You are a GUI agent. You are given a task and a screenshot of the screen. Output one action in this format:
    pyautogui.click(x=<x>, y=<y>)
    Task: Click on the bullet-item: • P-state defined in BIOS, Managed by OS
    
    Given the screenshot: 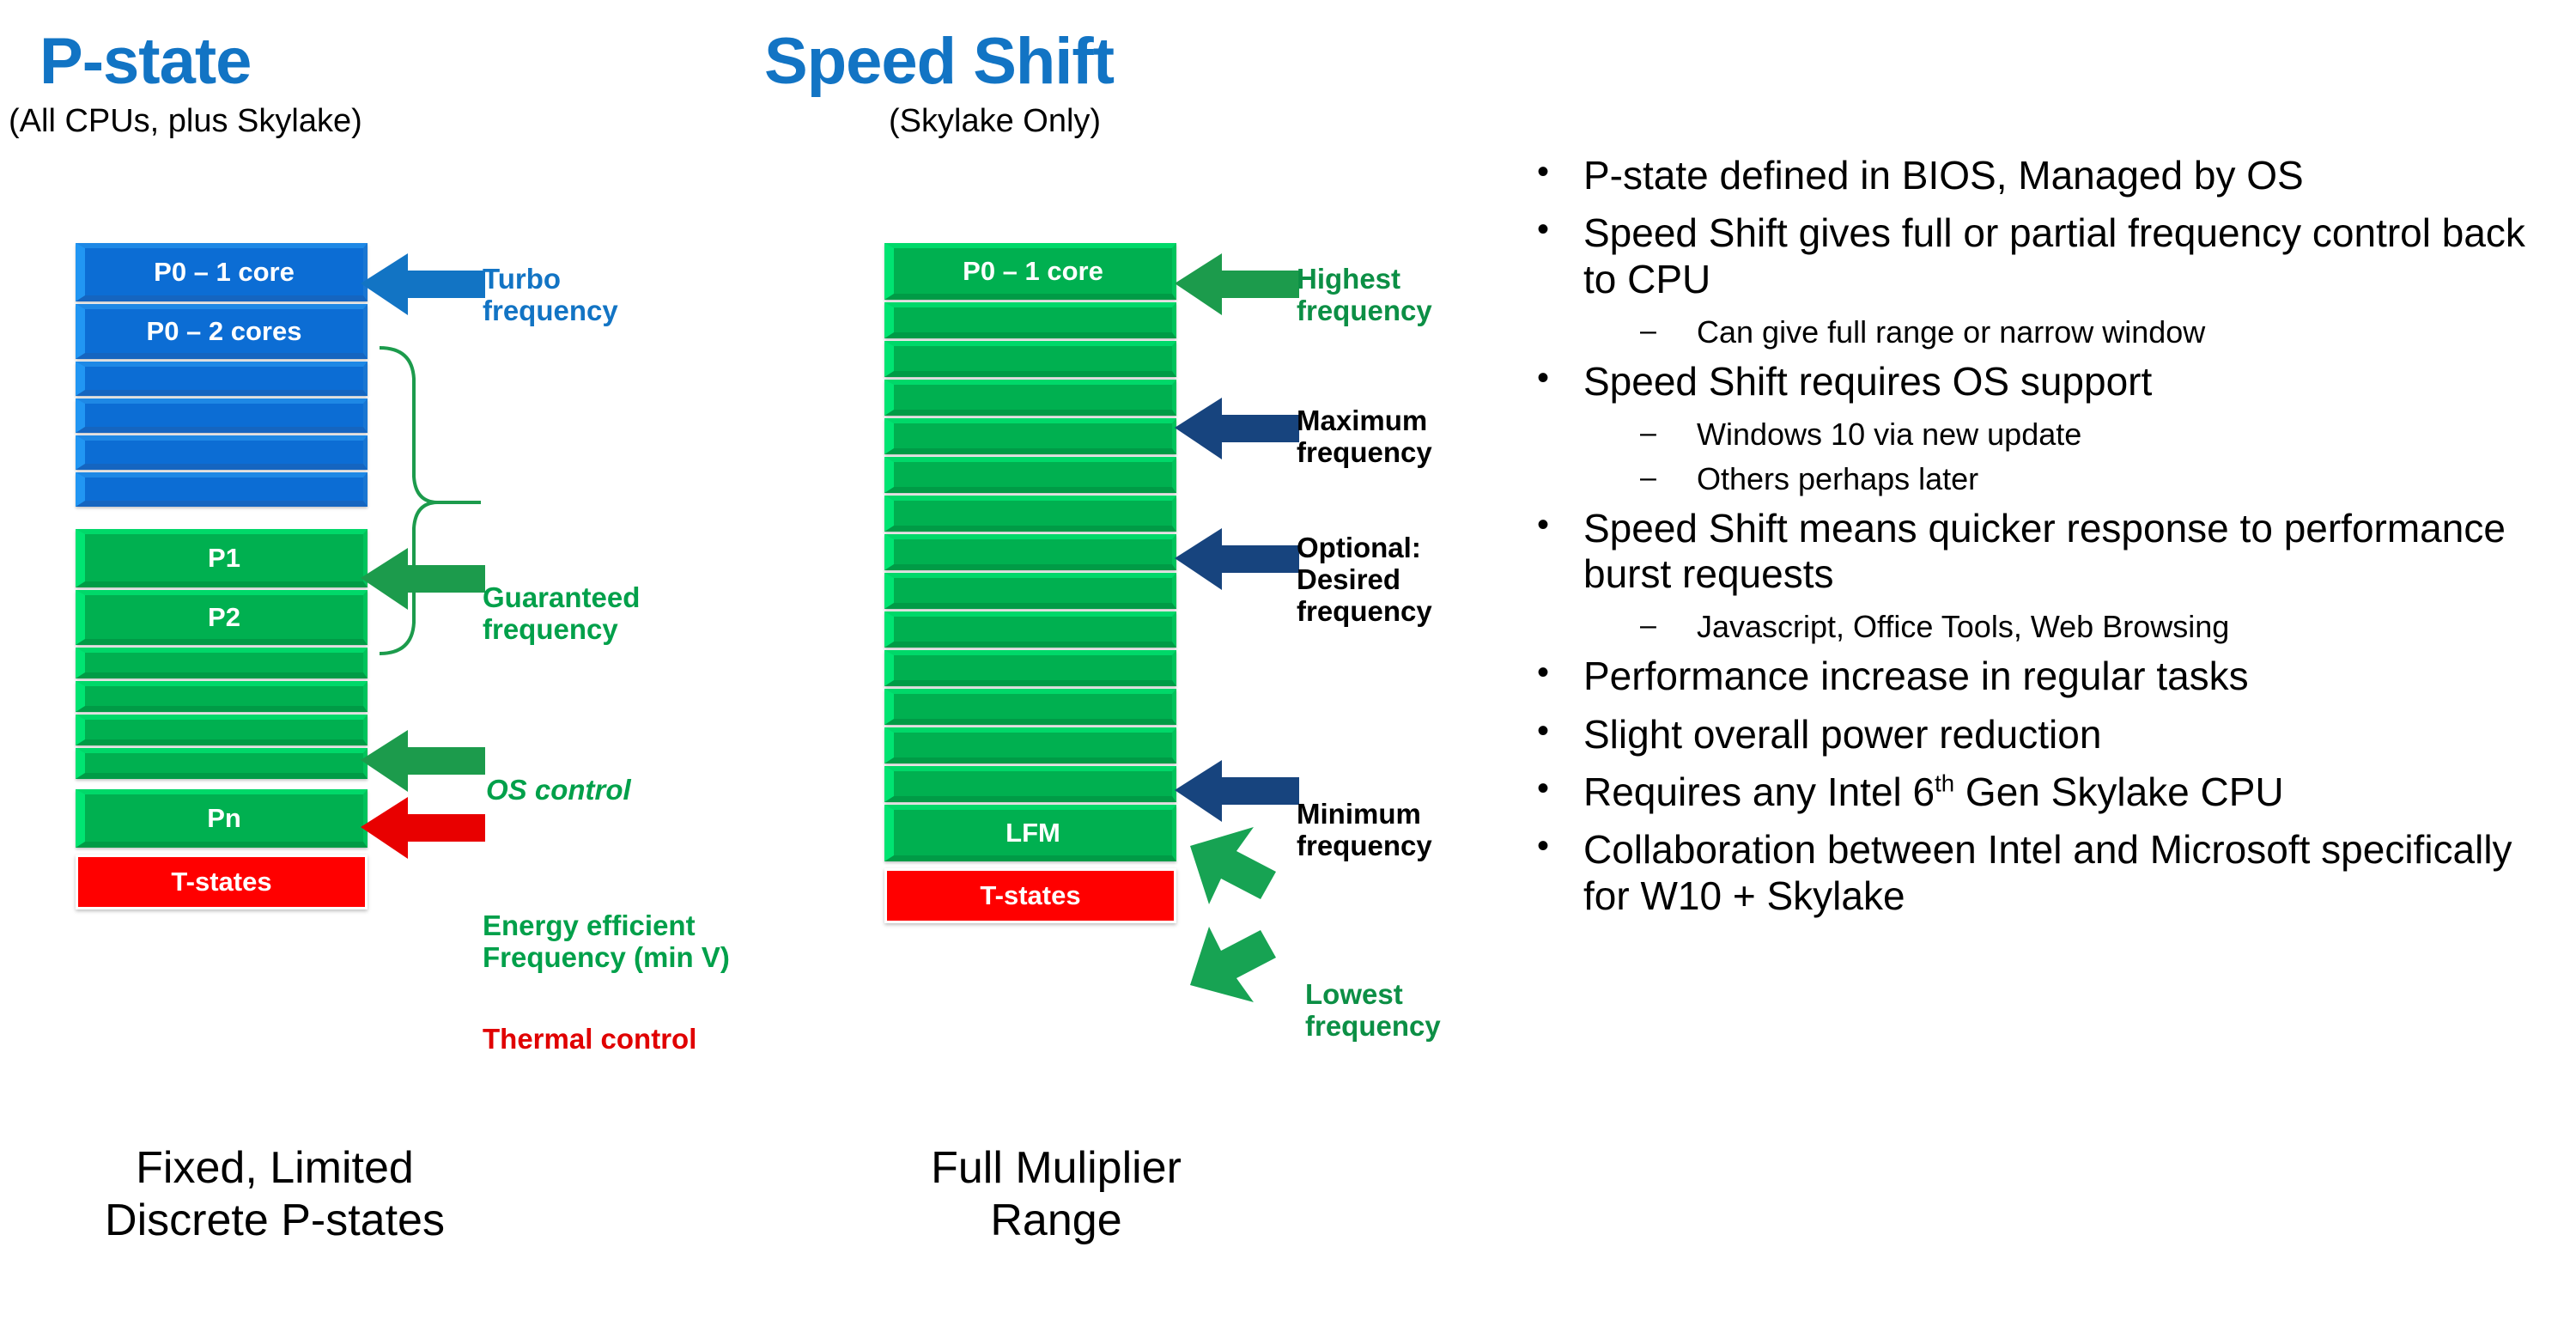 What is the action you would take?
    pyautogui.click(x=2052, y=175)
    